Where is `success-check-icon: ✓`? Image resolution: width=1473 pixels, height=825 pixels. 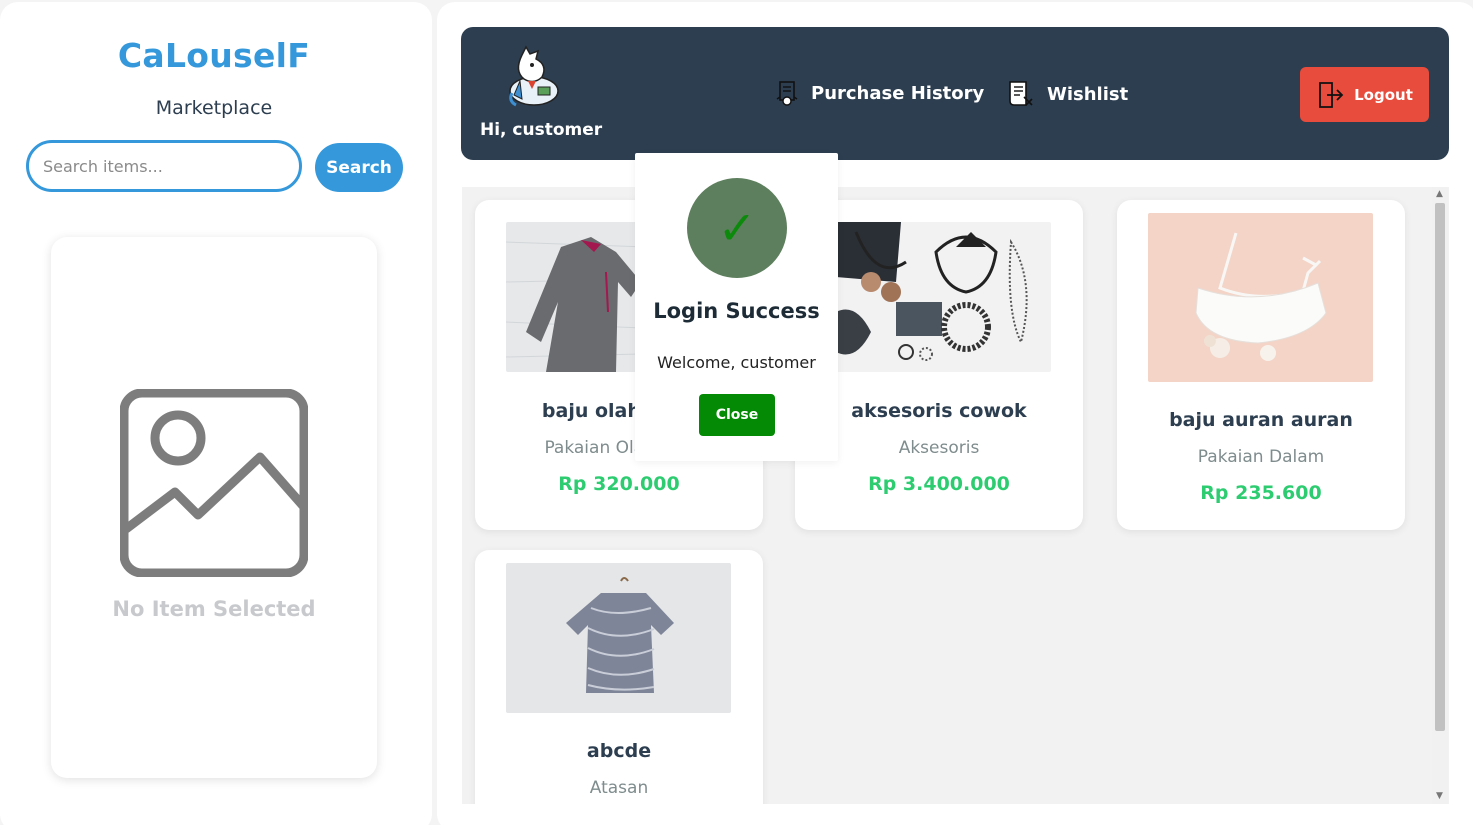 success-check-icon: ✓ is located at coordinates (737, 228).